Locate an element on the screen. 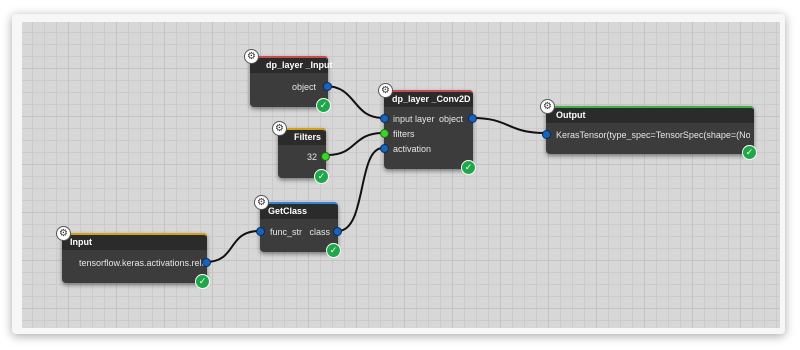 The width and height of the screenshot is (800, 350). node-header: dp_layer _Input is located at coordinates (291, 64).